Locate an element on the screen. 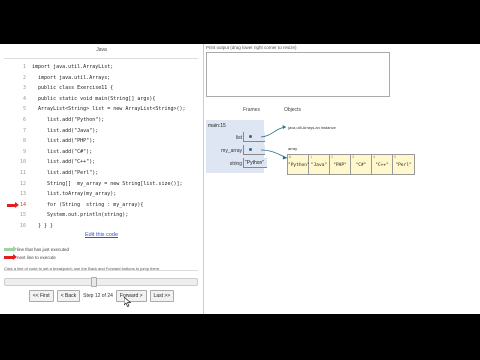  code-text: System.out.println(string); is located at coordinates (80, 215).